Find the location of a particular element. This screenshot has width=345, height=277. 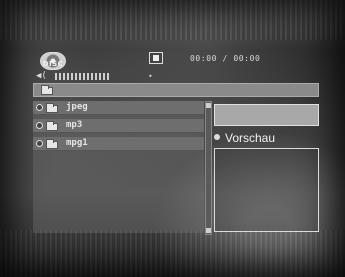

volume-bar-end: • is located at coordinates (150, 76).